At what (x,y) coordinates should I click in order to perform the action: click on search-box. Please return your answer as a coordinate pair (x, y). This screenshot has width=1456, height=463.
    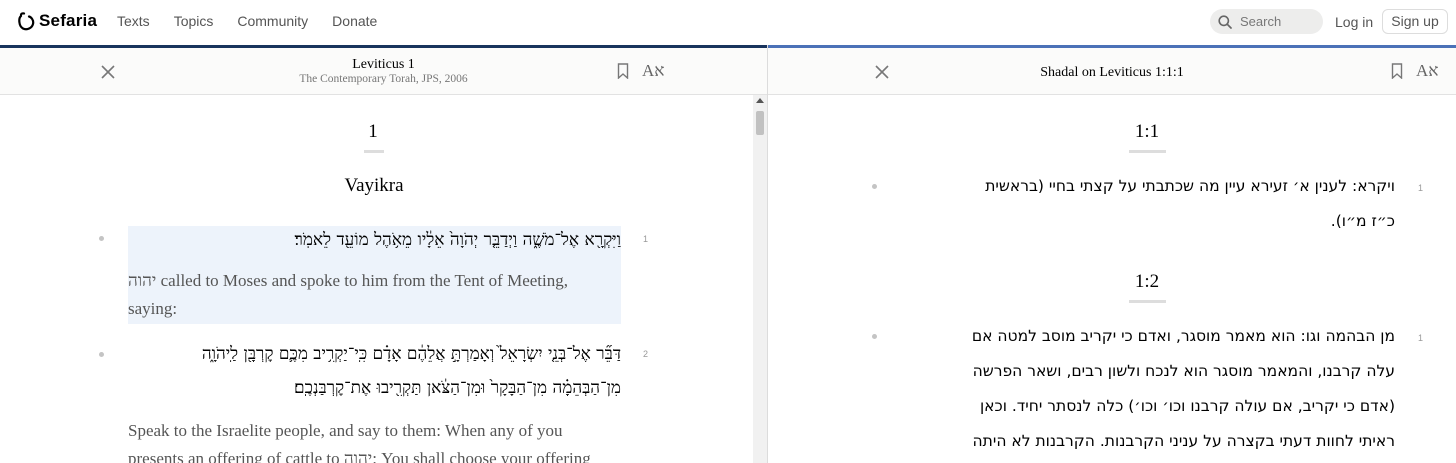
    Looking at the image, I should click on (1266, 21).